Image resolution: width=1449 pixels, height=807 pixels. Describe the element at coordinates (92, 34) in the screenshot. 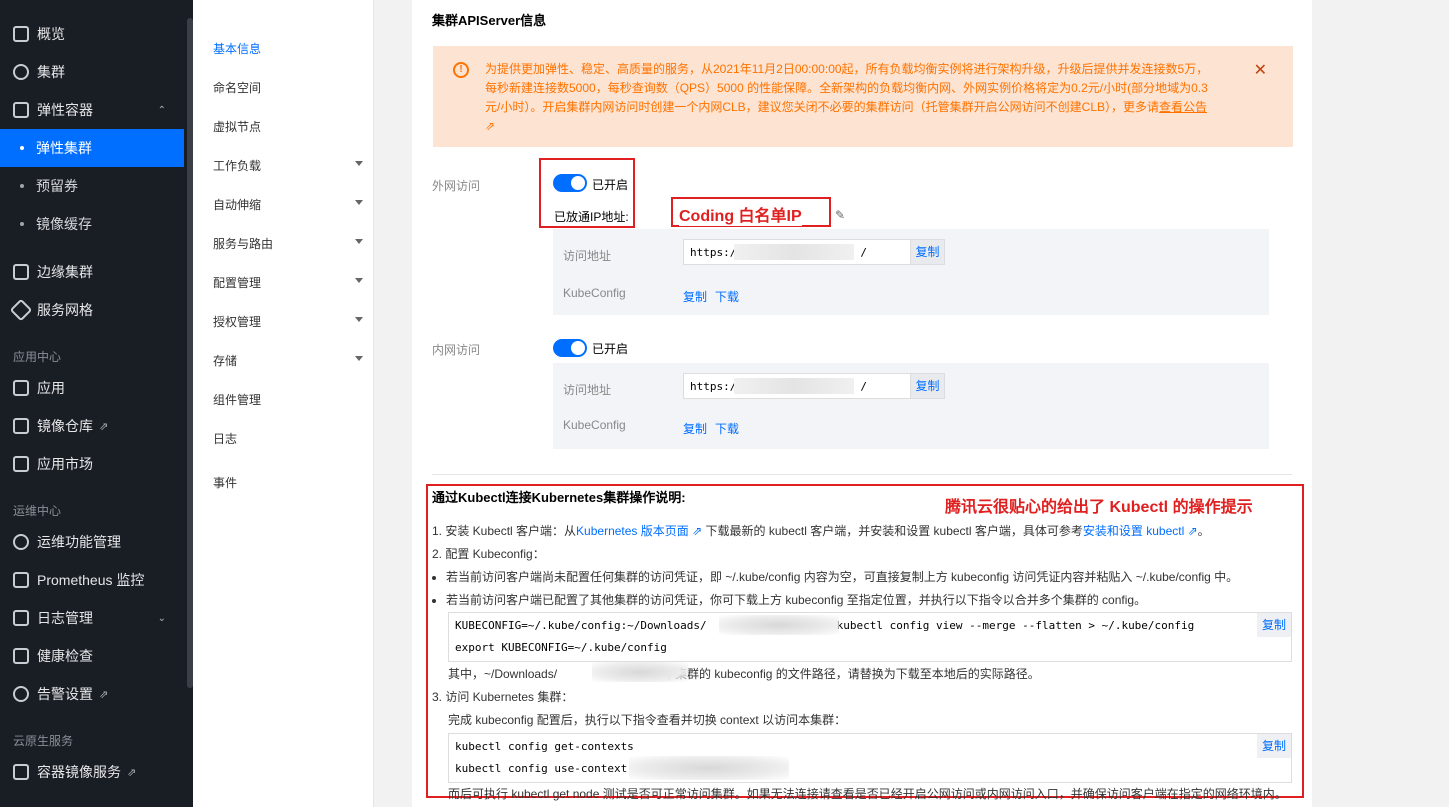

I see `nav-item-overview: 概览` at that location.